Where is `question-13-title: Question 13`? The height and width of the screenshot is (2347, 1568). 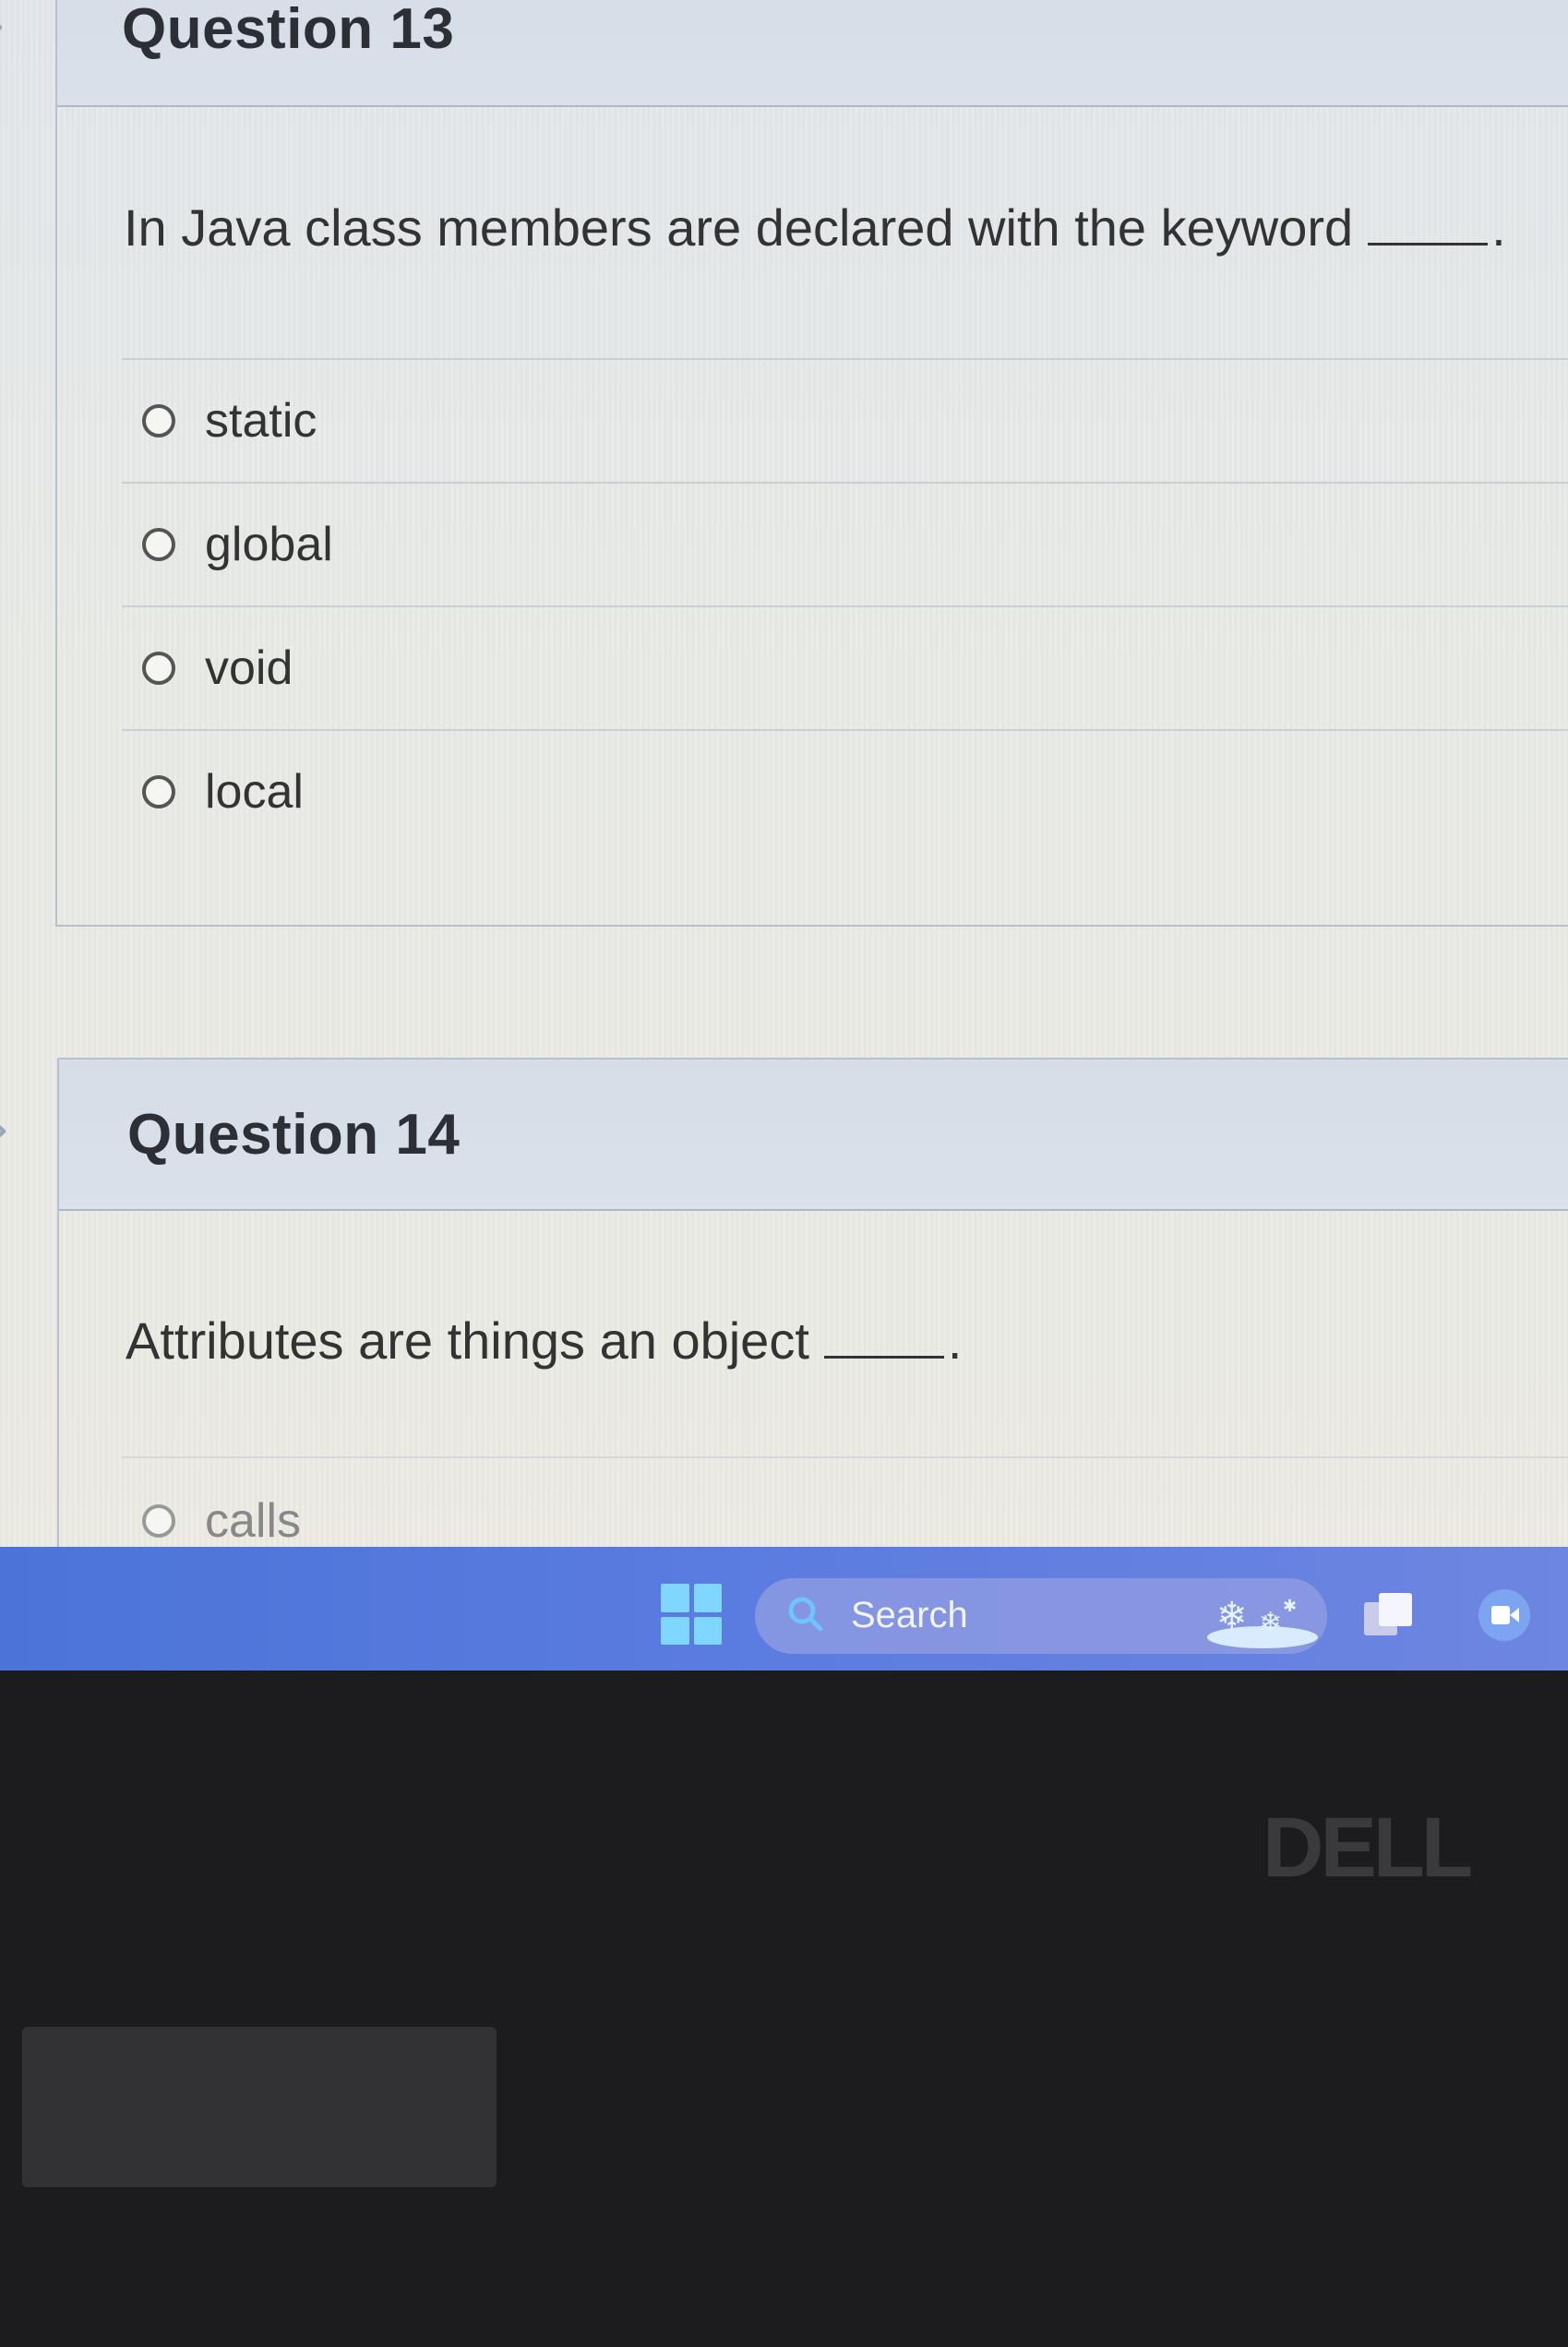
question-13-title: Question 13 is located at coordinates (289, 30).